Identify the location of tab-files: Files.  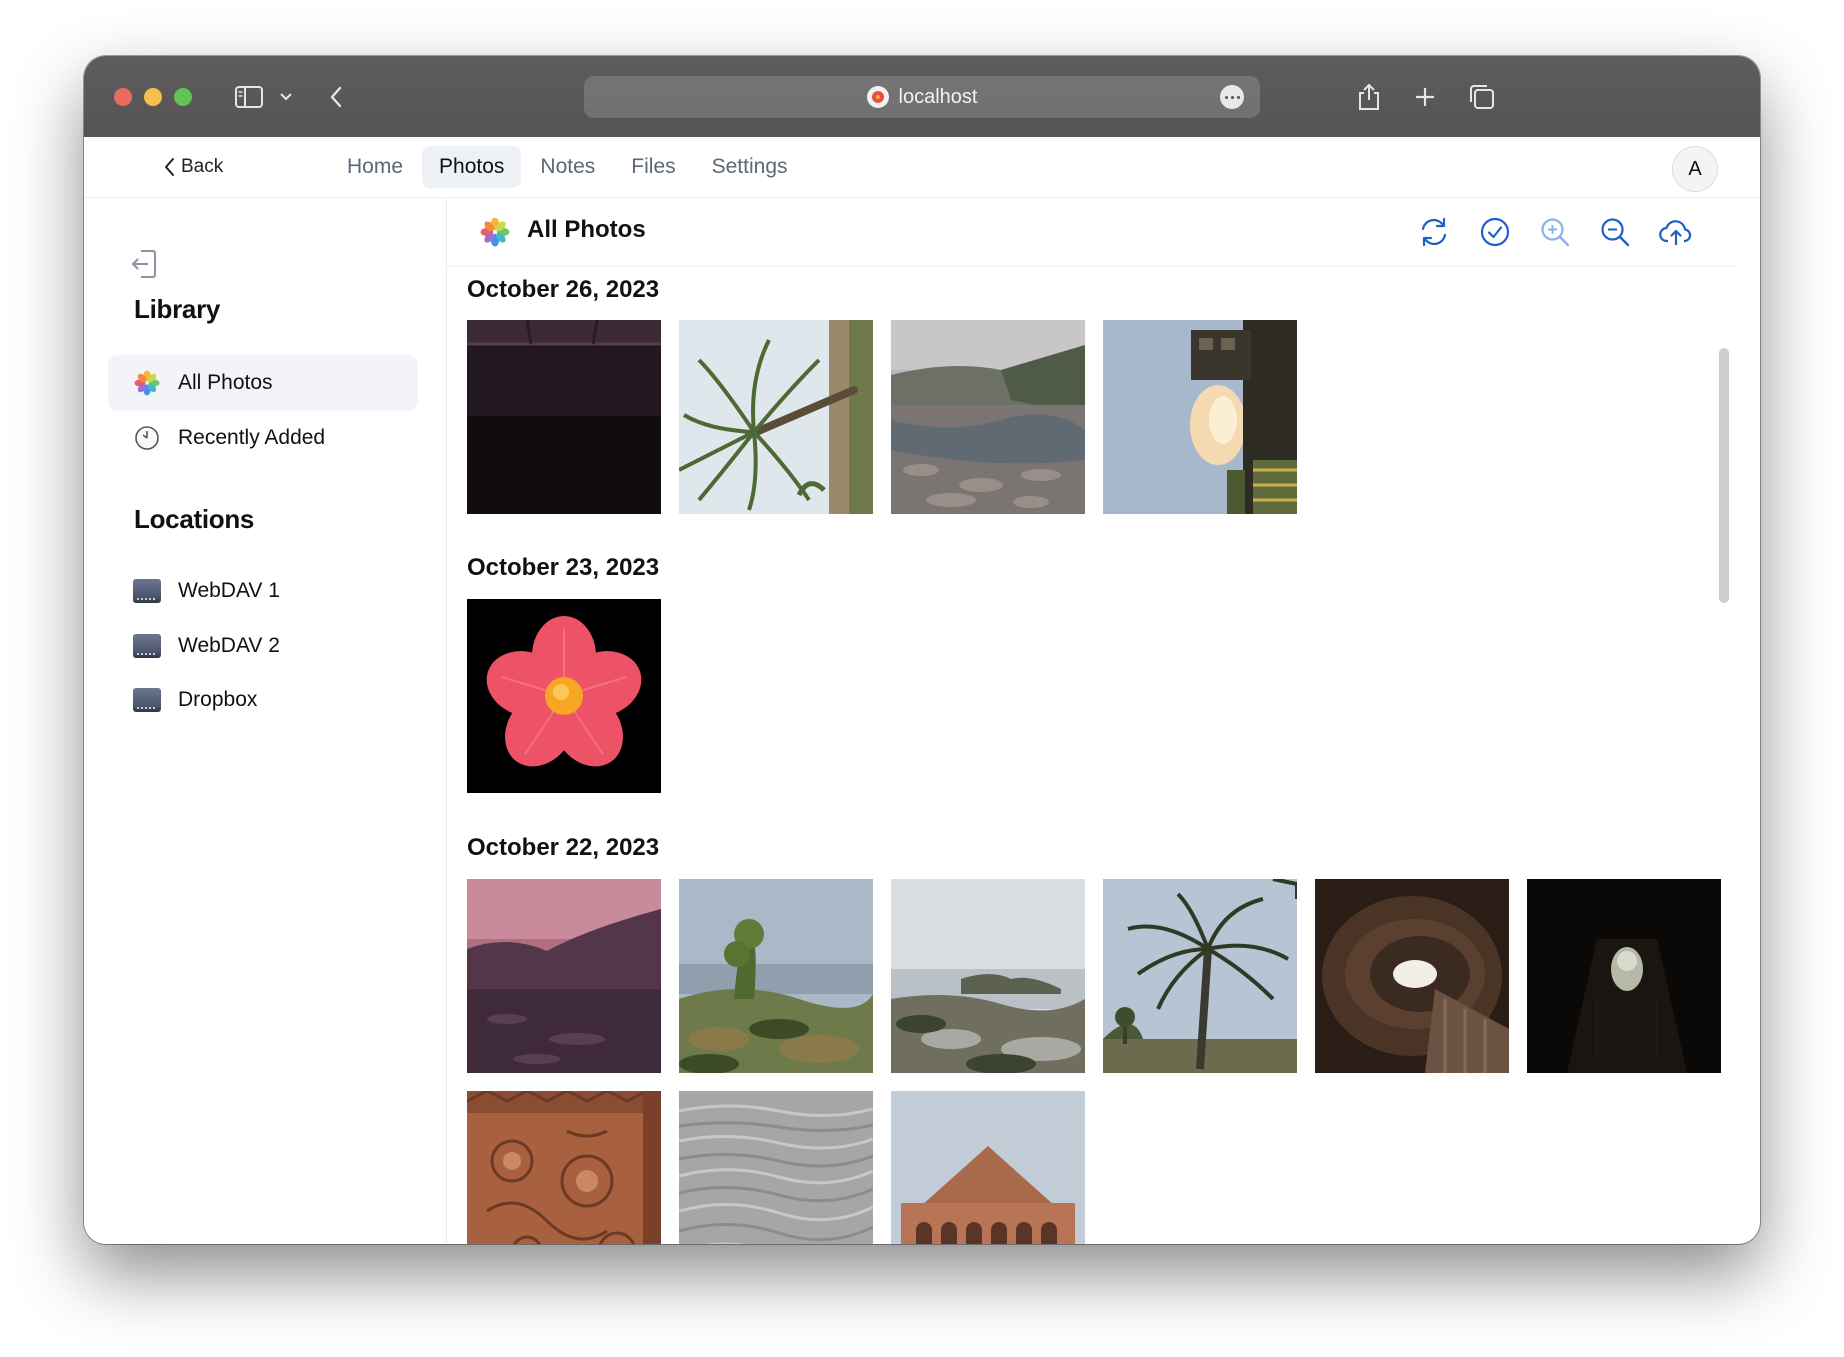
(653, 167).